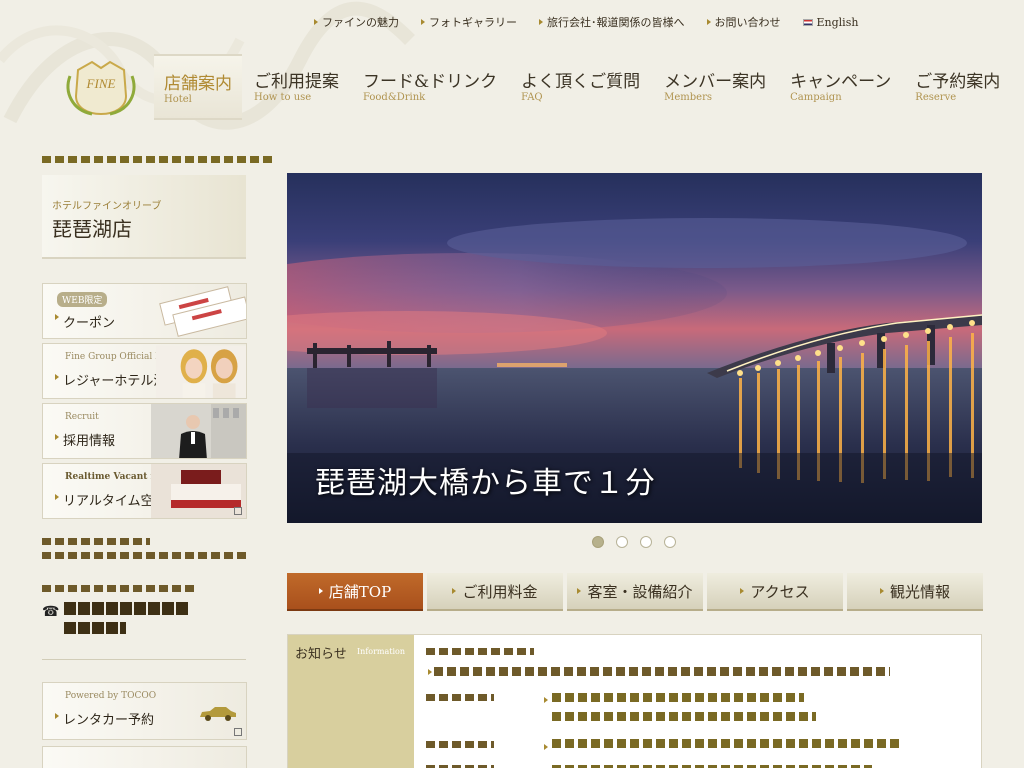  What do you see at coordinates (715, 87) in the screenshot?
I see `nav-members: メンバー案内 Members` at bounding box center [715, 87].